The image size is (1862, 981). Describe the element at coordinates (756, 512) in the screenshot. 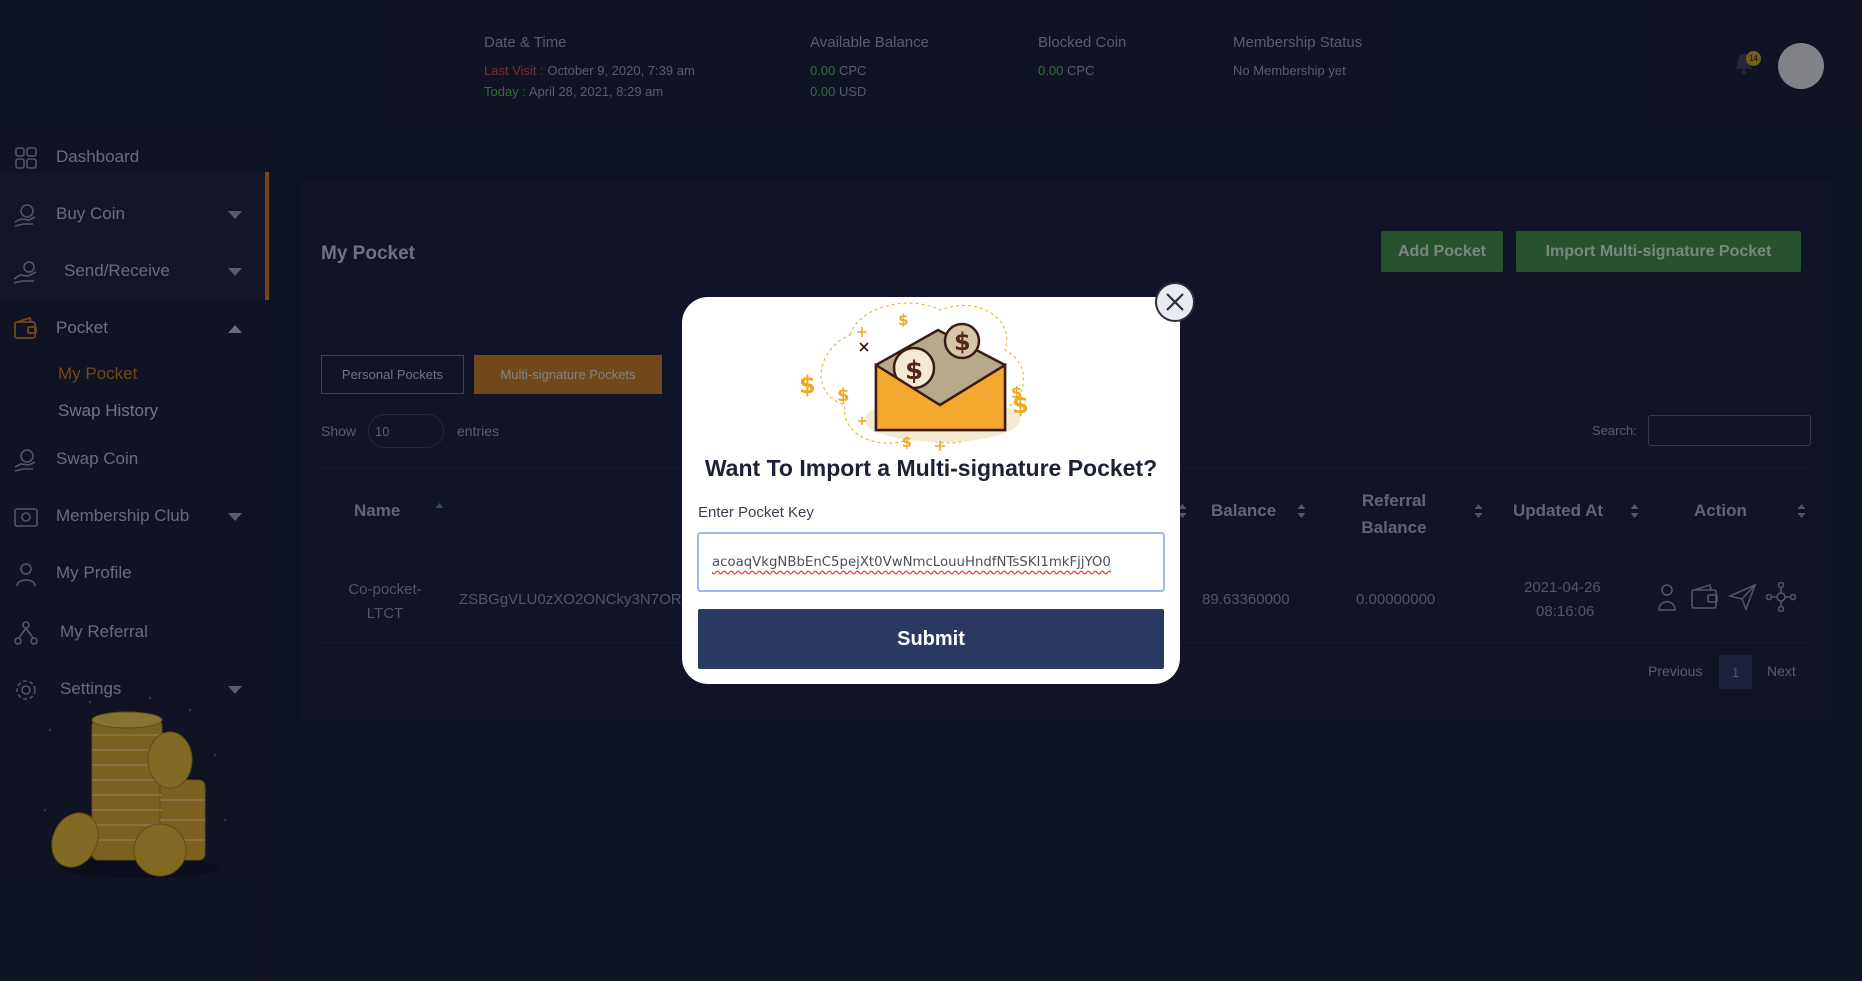

I see `pocket-key-label: Enter Pocket Key` at that location.